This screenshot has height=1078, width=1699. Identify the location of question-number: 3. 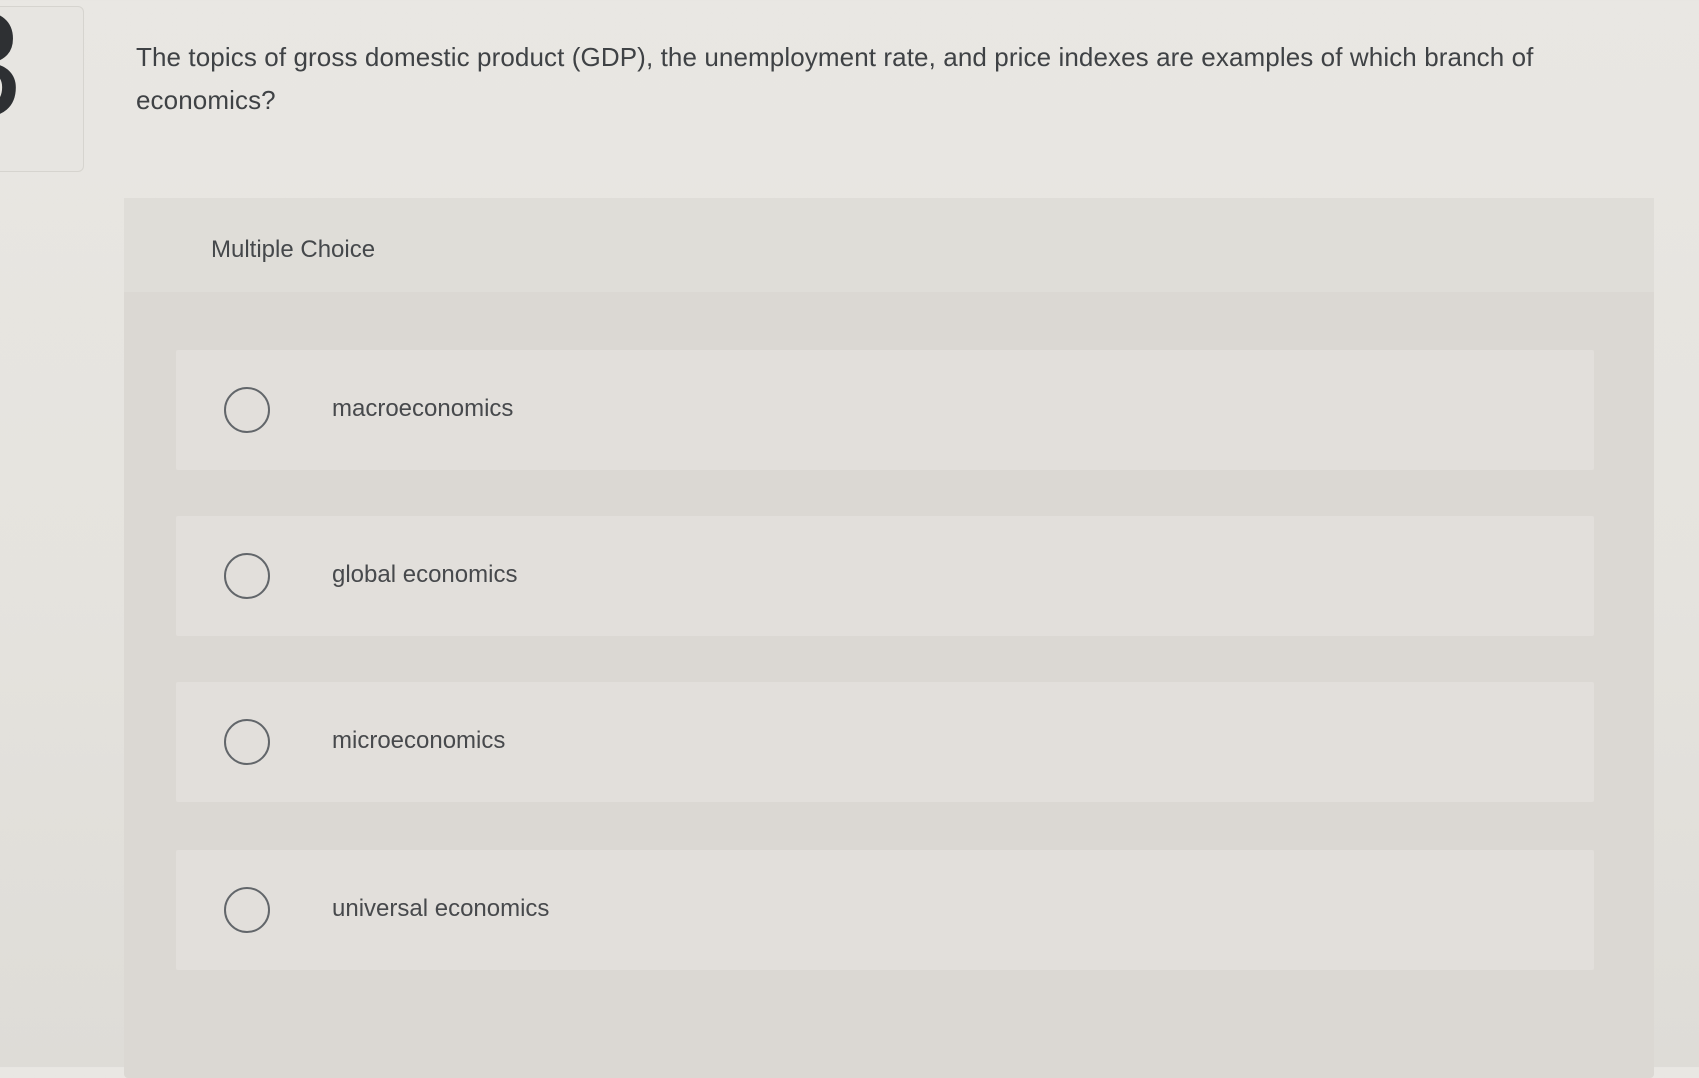
(11, 73).